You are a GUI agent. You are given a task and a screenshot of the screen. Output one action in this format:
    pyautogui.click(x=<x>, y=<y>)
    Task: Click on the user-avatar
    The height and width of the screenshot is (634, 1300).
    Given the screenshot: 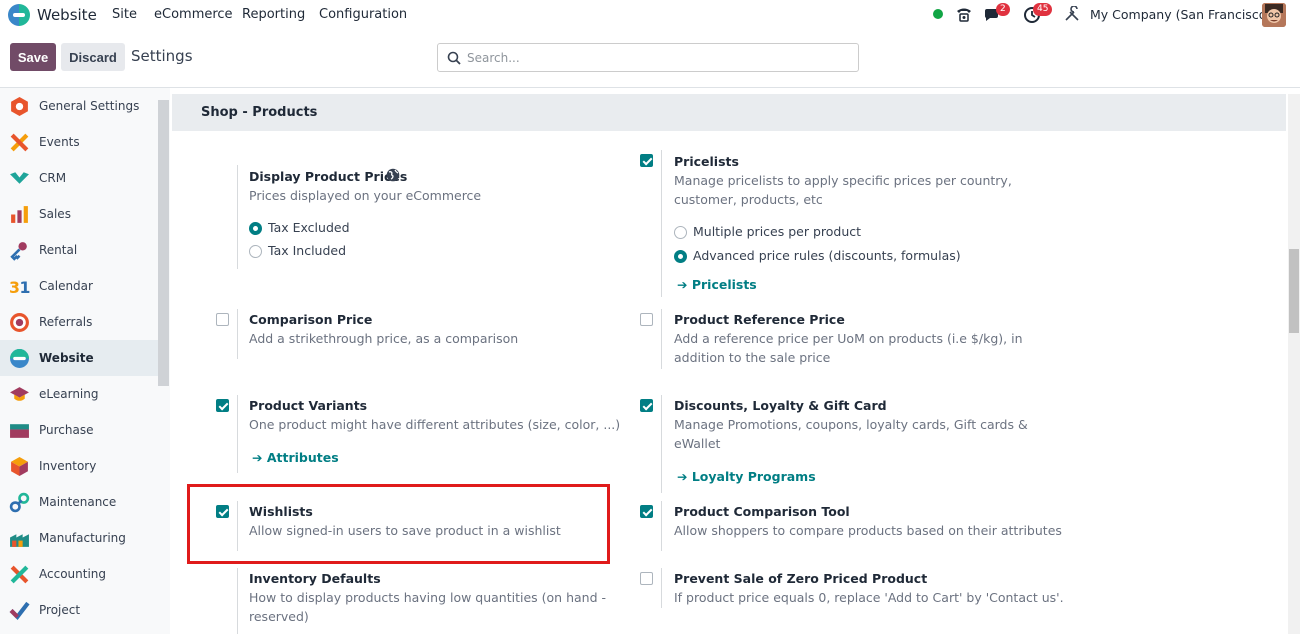 What is the action you would take?
    pyautogui.click(x=1274, y=15)
    